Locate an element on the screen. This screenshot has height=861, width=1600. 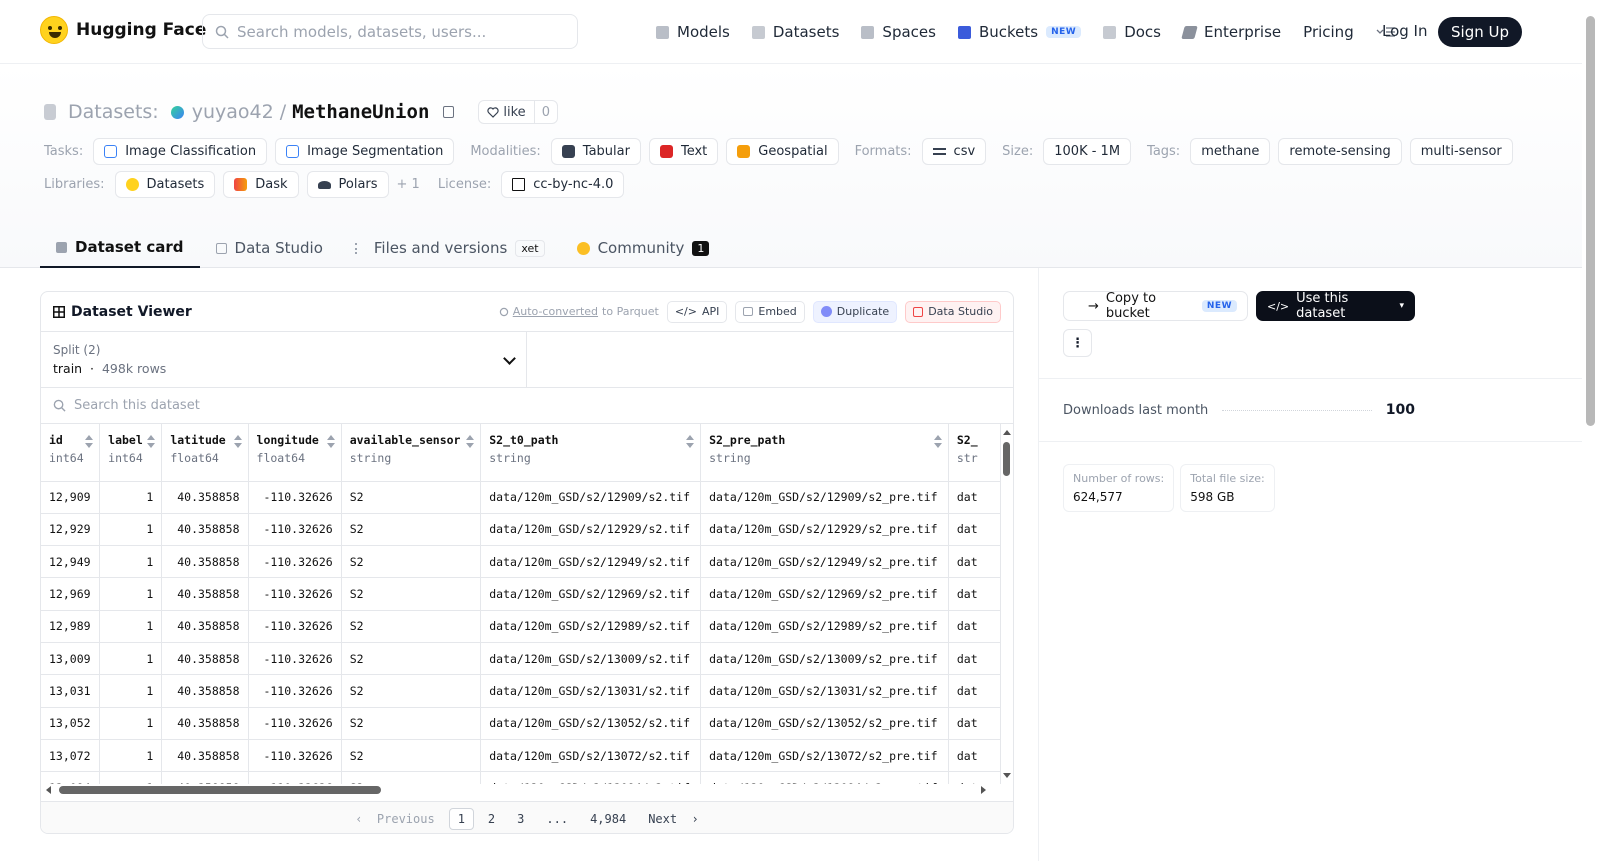
column-header: label int64 is located at coordinates (131, 453).